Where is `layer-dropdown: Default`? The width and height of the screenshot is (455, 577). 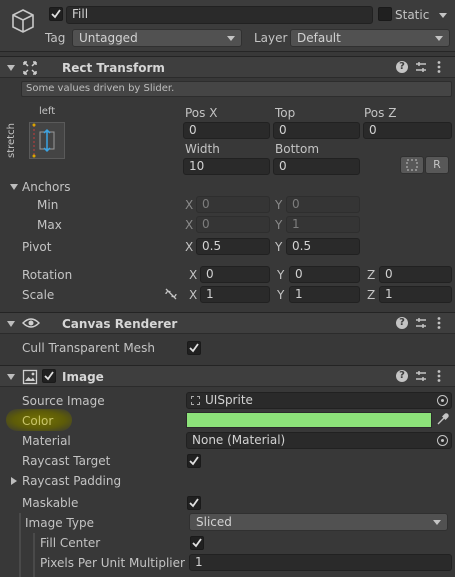
layer-dropdown: Default is located at coordinates (370, 38).